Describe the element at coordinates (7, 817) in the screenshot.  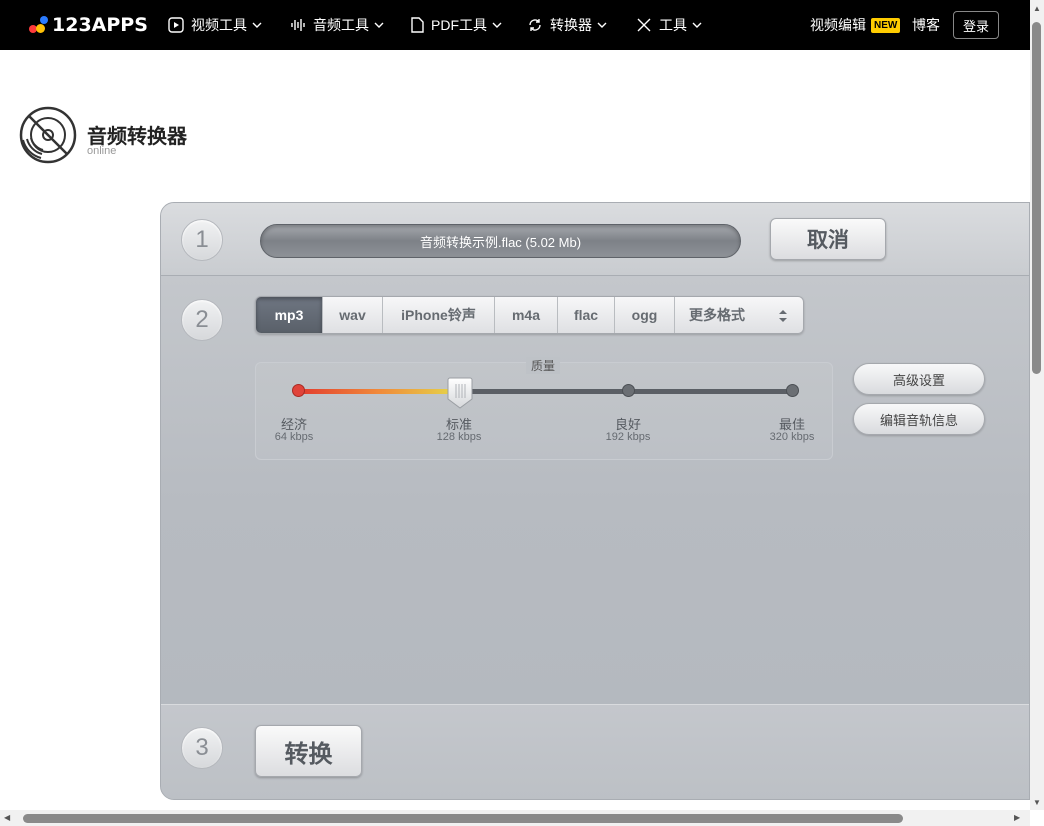
I see `scroll-left-icon: ◀` at that location.